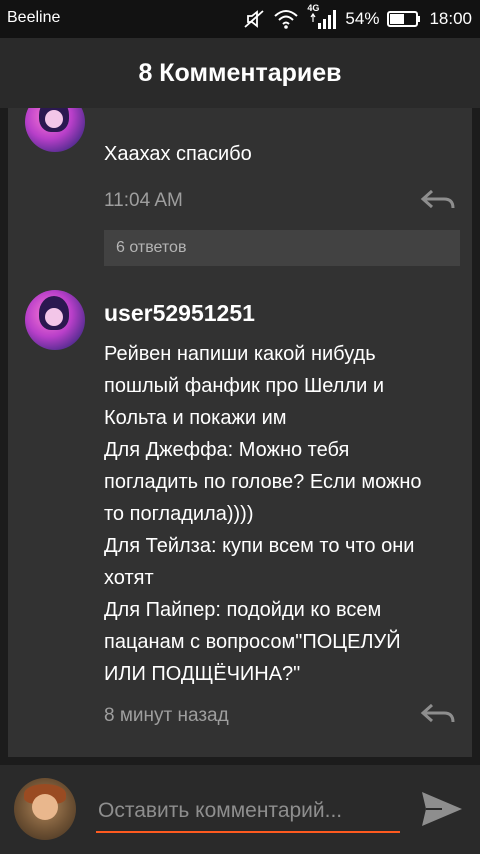 The image size is (480, 854). Describe the element at coordinates (322, 17) in the screenshot. I see `signal-icon: 4G` at that location.